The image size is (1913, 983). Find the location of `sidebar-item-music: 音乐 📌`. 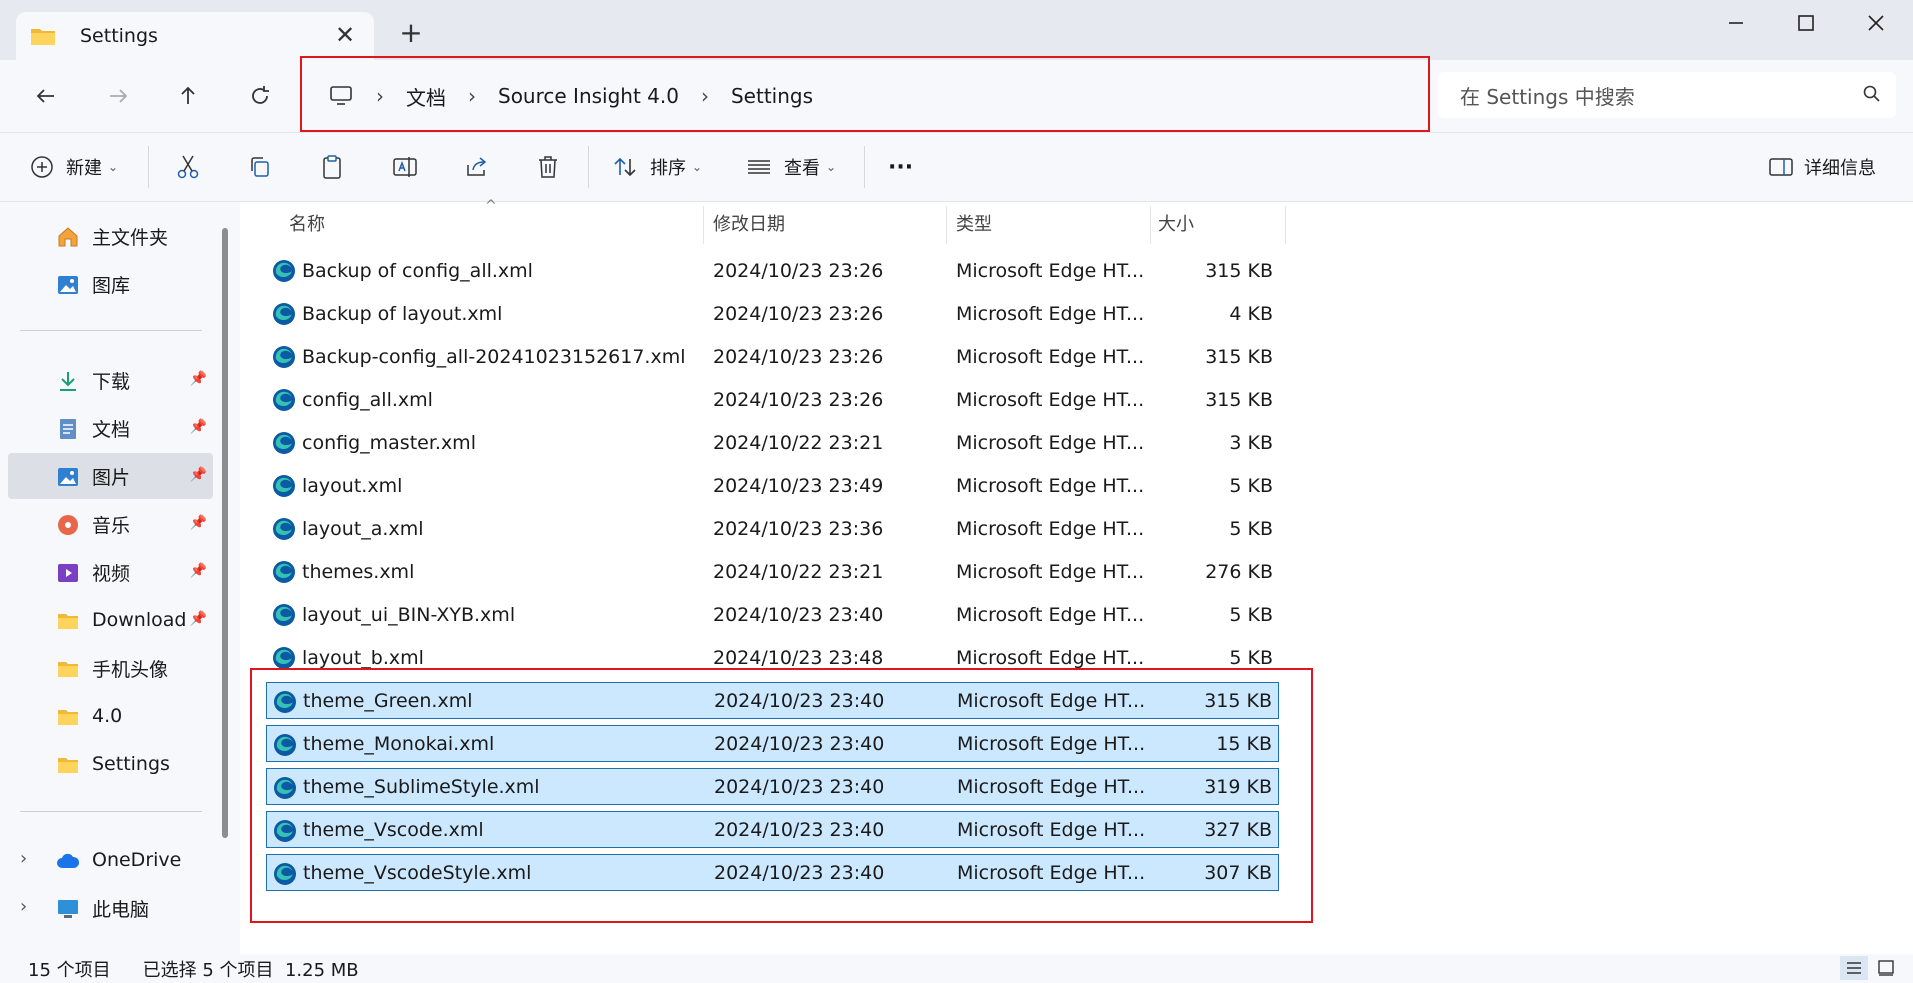

sidebar-item-music: 音乐 📌 is located at coordinates (110, 524).